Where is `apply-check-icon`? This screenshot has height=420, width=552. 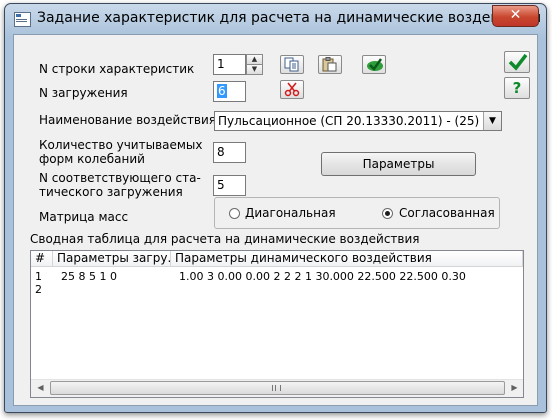 apply-check-icon is located at coordinates (375, 64).